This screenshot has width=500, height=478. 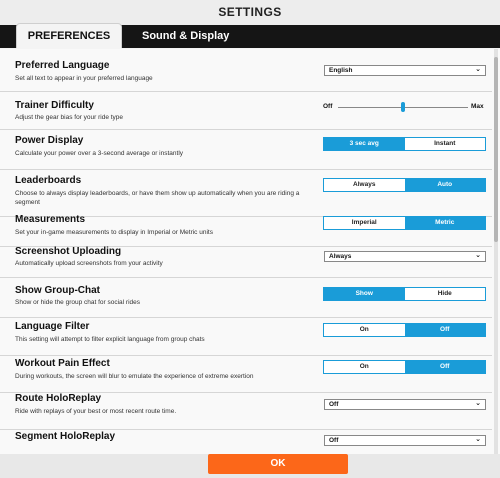 I want to click on leaderboards-toggle: Always Auto, so click(x=404, y=185).